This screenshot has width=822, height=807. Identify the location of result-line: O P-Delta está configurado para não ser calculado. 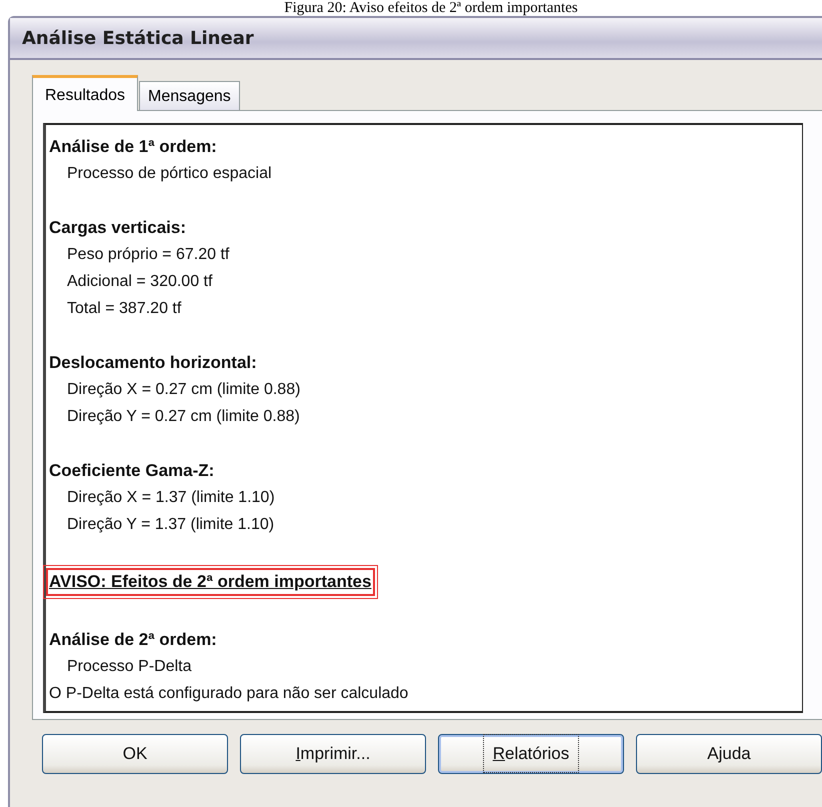
(229, 694).